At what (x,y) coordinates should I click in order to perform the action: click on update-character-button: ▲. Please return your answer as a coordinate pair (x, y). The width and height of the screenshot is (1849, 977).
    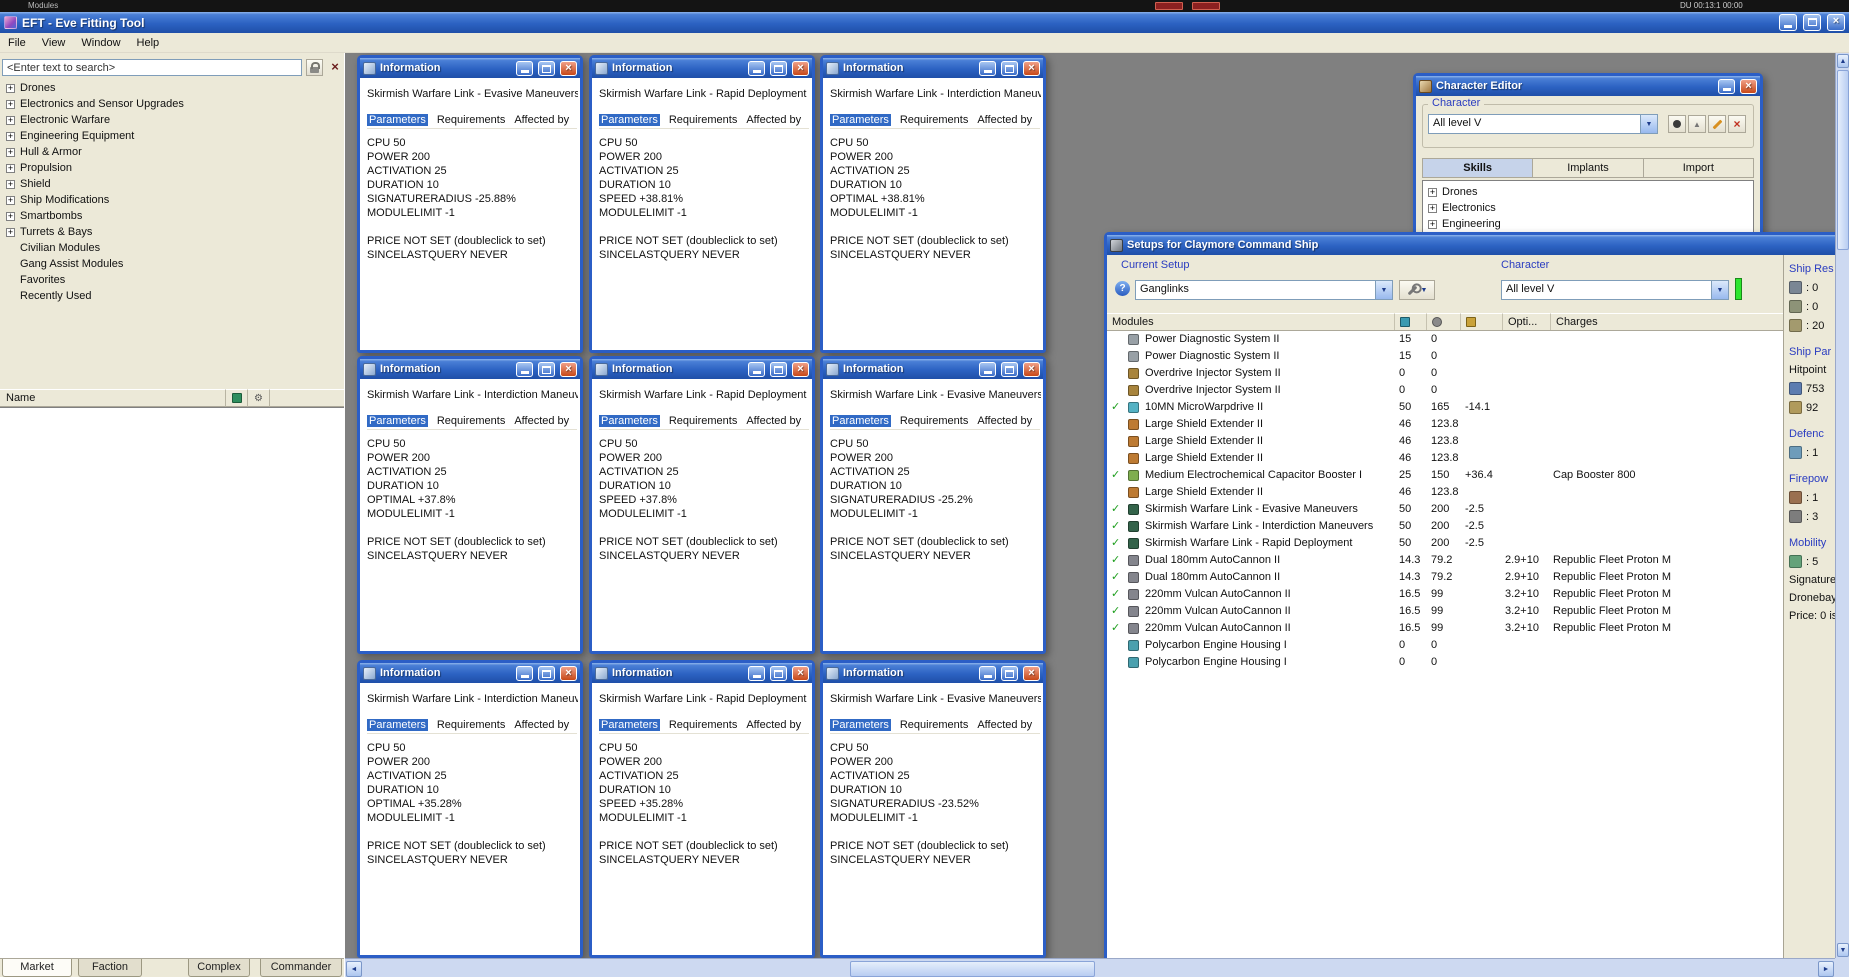
    Looking at the image, I should click on (1697, 124).